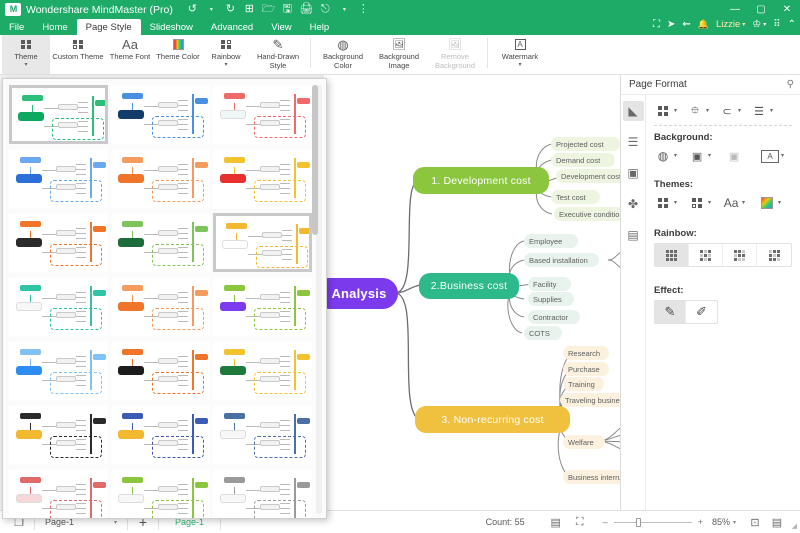  Describe the element at coordinates (656, 24) in the screenshot. I see `fullscreen-icon: ⛶` at that location.